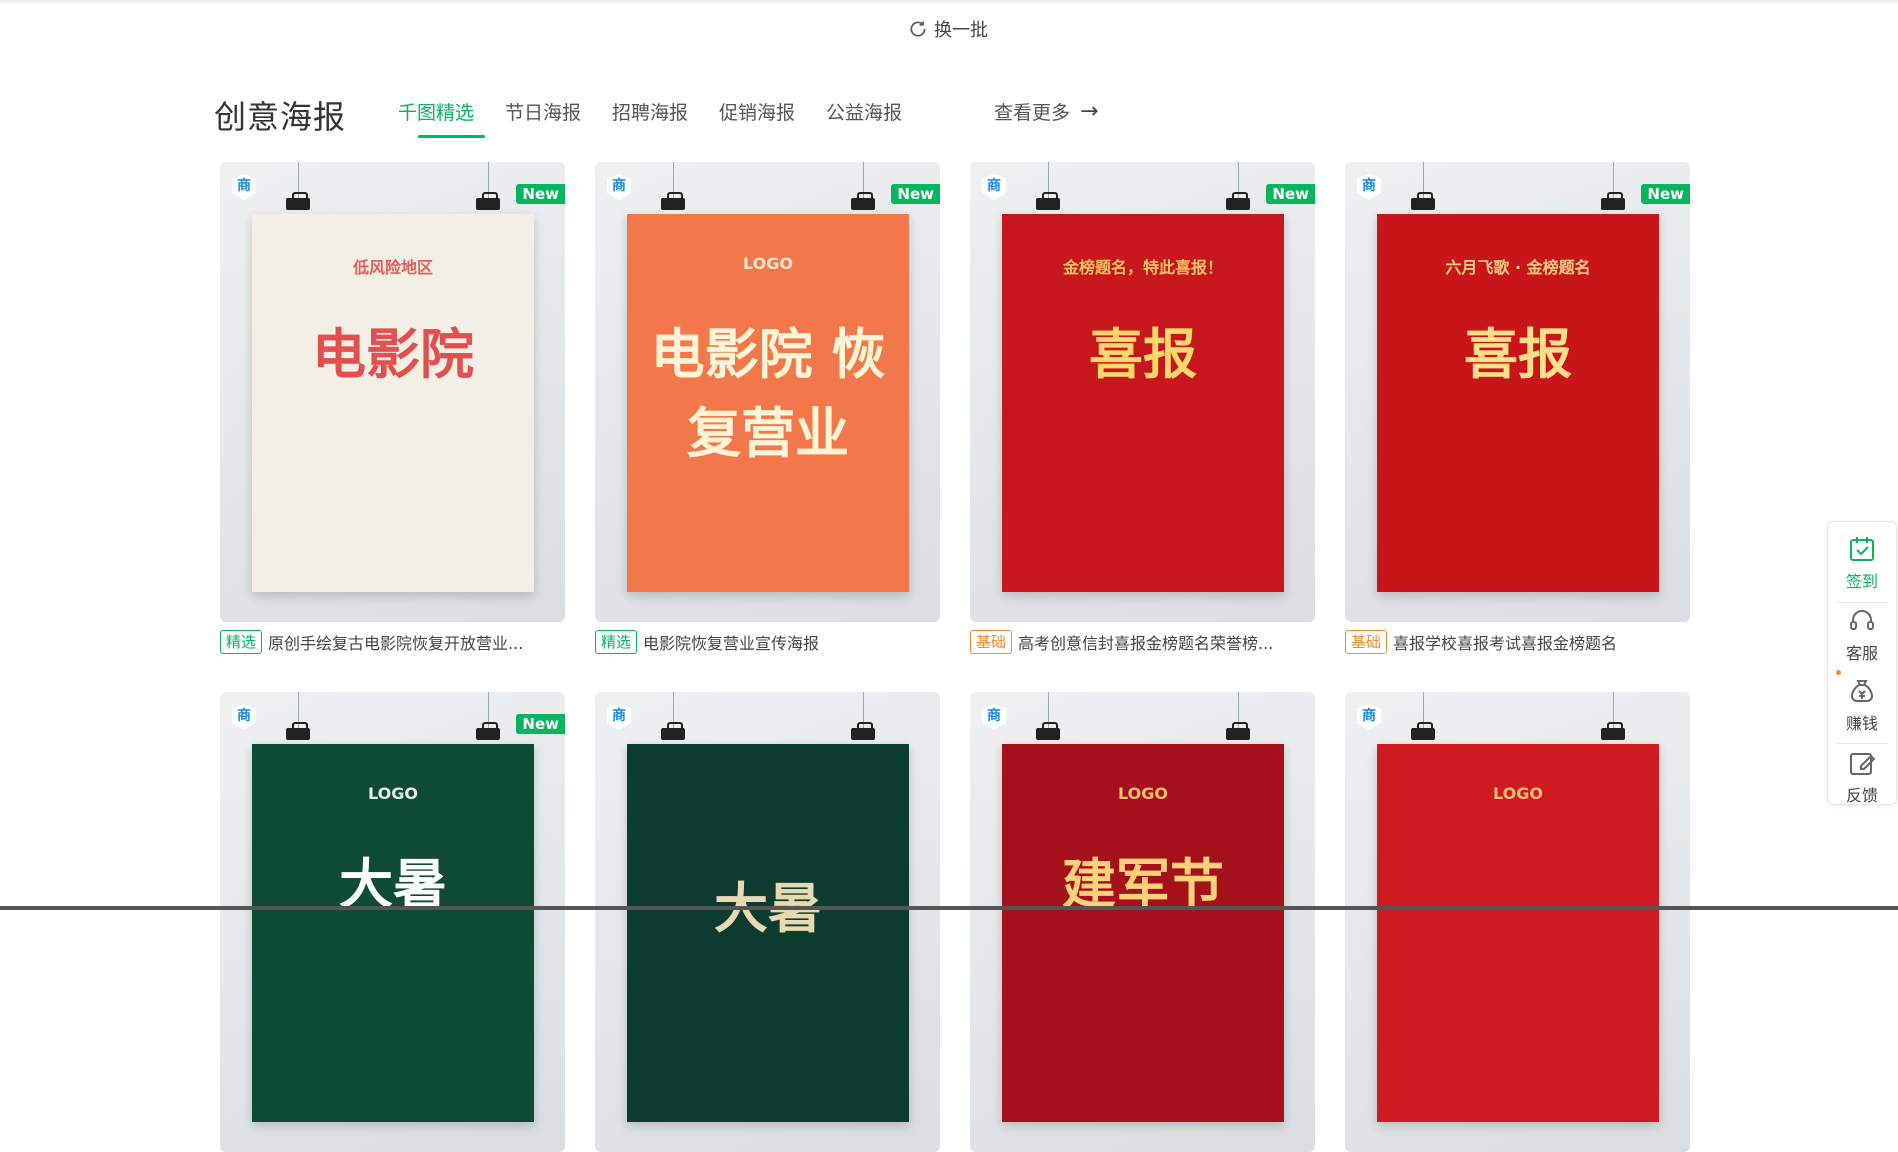 This screenshot has width=1898, height=1152. I want to click on poster-preview: LOGO, so click(1518, 933).